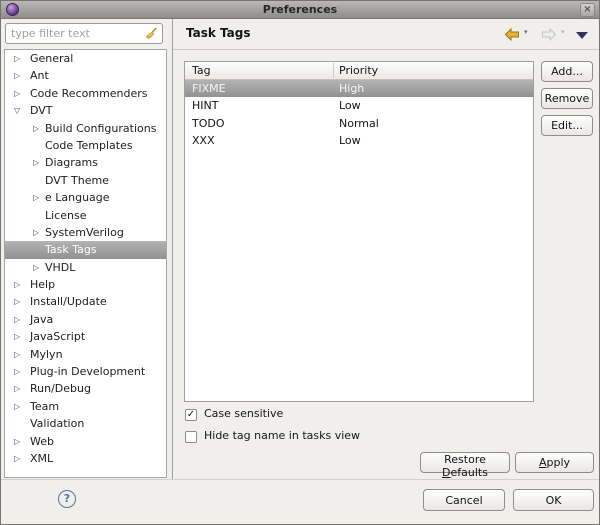 The height and width of the screenshot is (525, 600). What do you see at coordinates (85, 250) in the screenshot?
I see `tree-item-task-tags: Task Tags` at bounding box center [85, 250].